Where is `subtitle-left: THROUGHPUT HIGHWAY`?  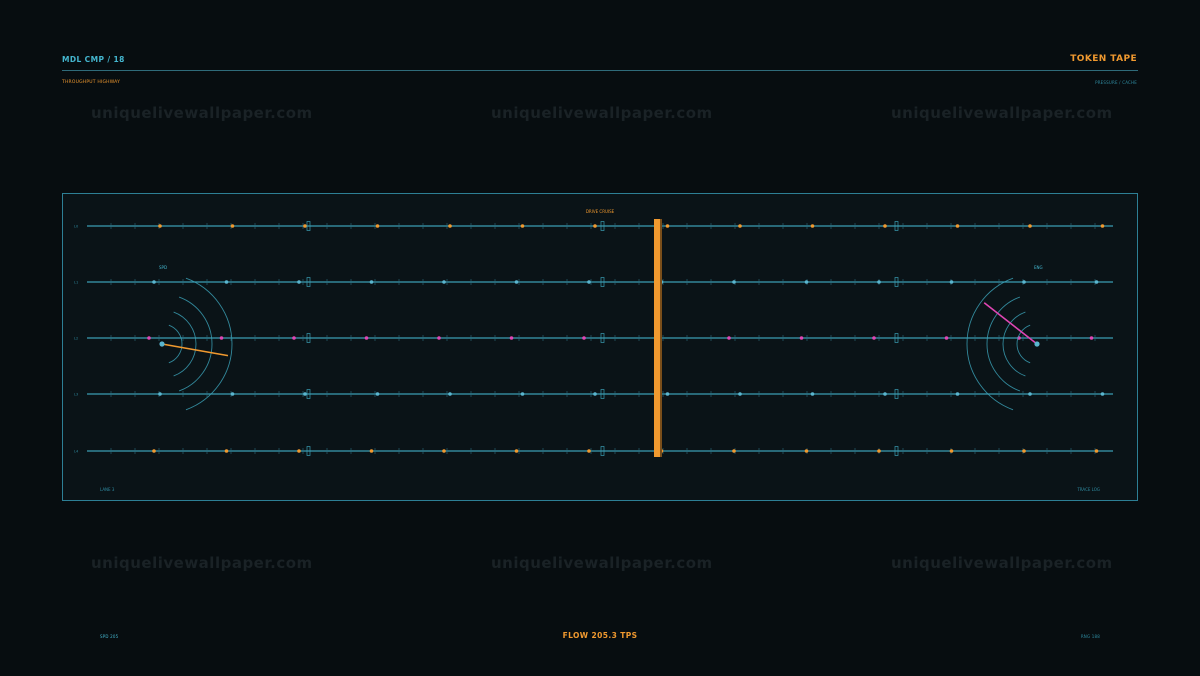
subtitle-left: THROUGHPUT HIGHWAY is located at coordinates (91, 82).